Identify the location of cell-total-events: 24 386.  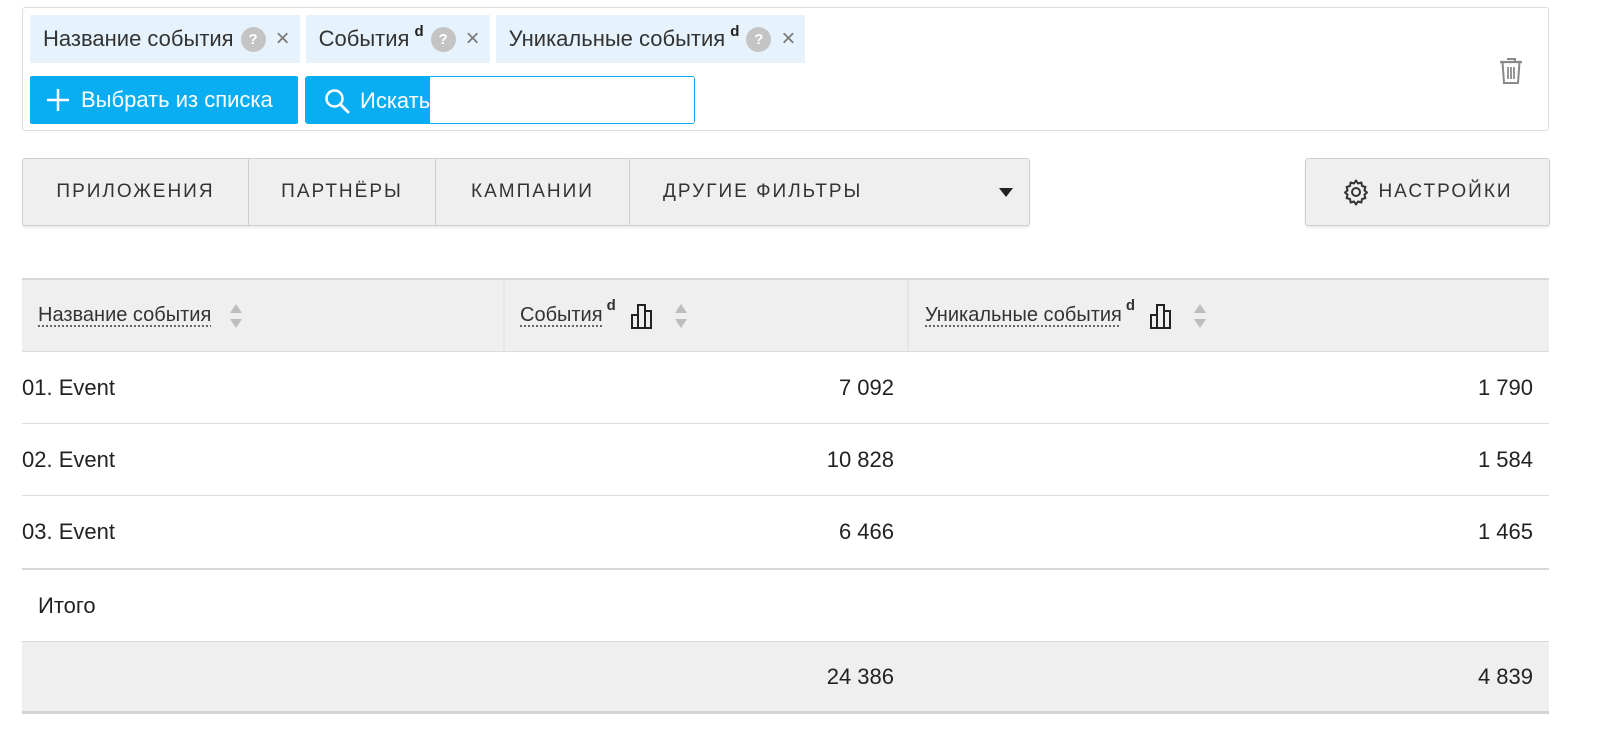
(860, 676).